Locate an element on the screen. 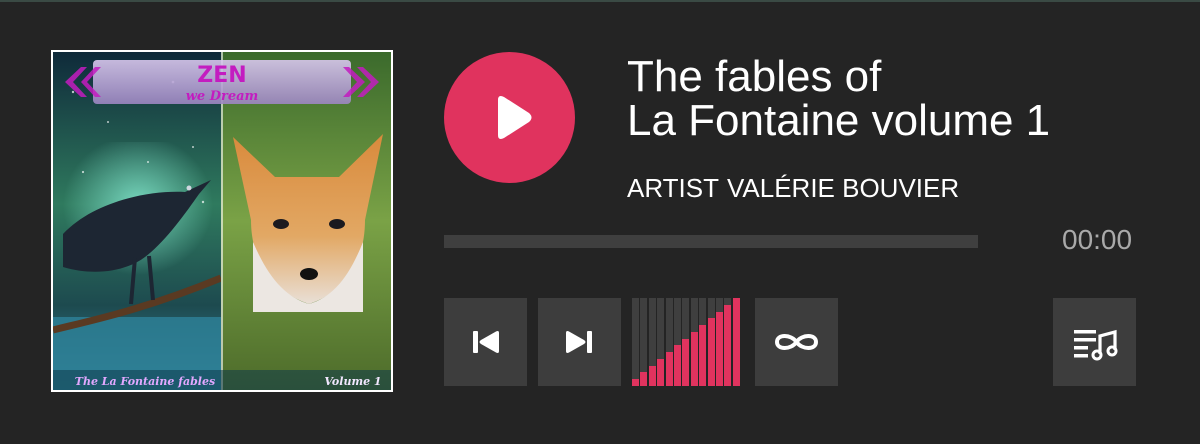 Image resolution: width=1200 pixels, height=444 pixels. skip-next-icon is located at coordinates (579, 342).